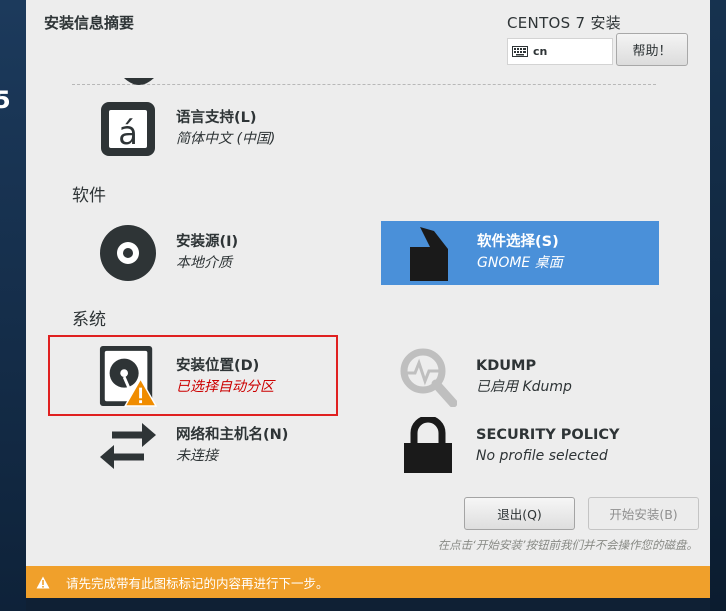 The image size is (726, 611). I want to click on spoke-kdump: KDUMP 已启用 Kdump, so click(538, 377).